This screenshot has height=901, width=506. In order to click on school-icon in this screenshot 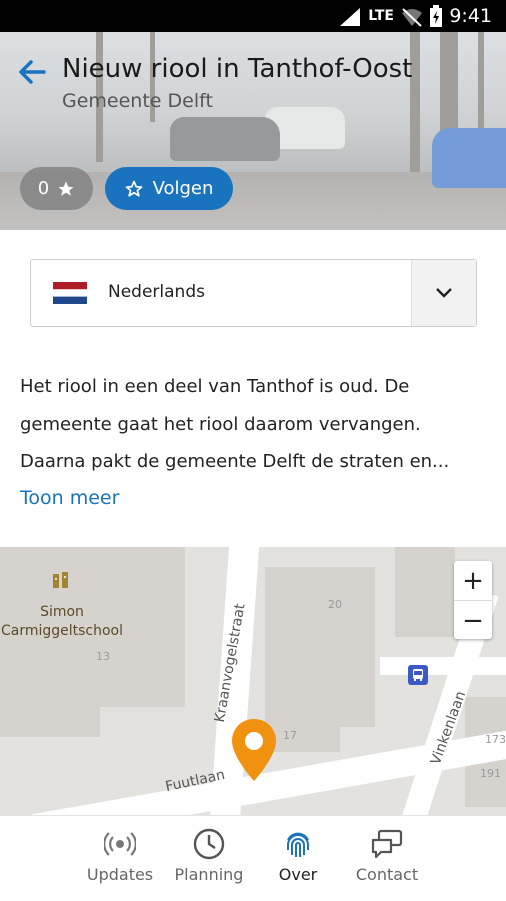, I will do `click(60, 580)`.